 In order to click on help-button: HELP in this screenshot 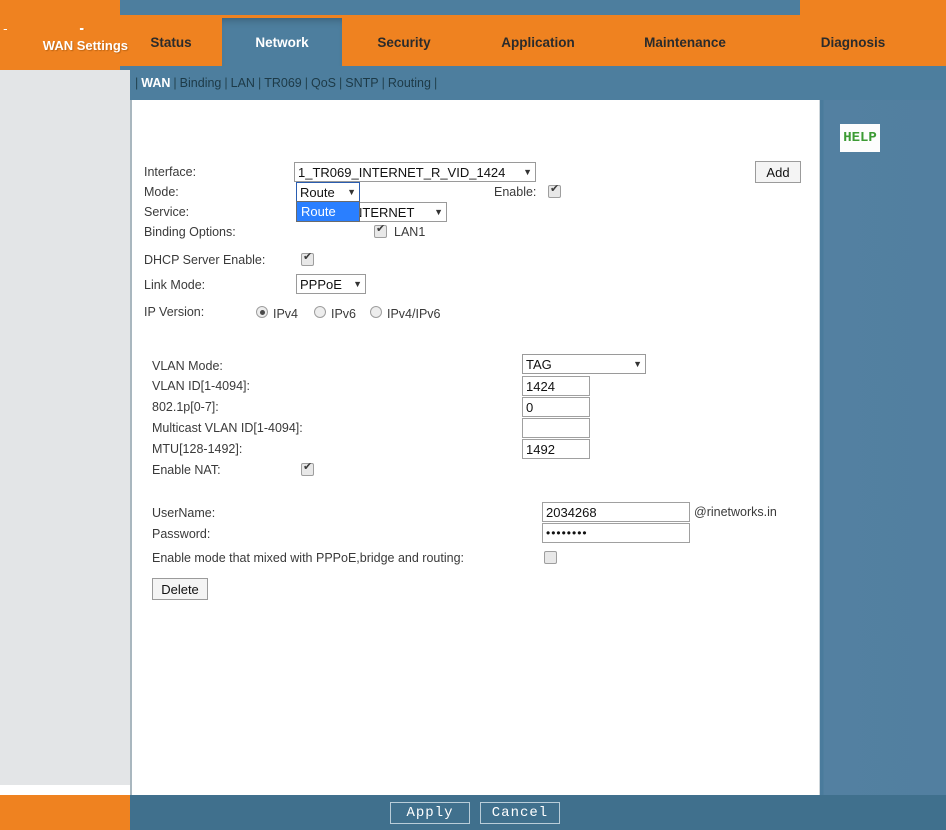, I will do `click(860, 138)`.